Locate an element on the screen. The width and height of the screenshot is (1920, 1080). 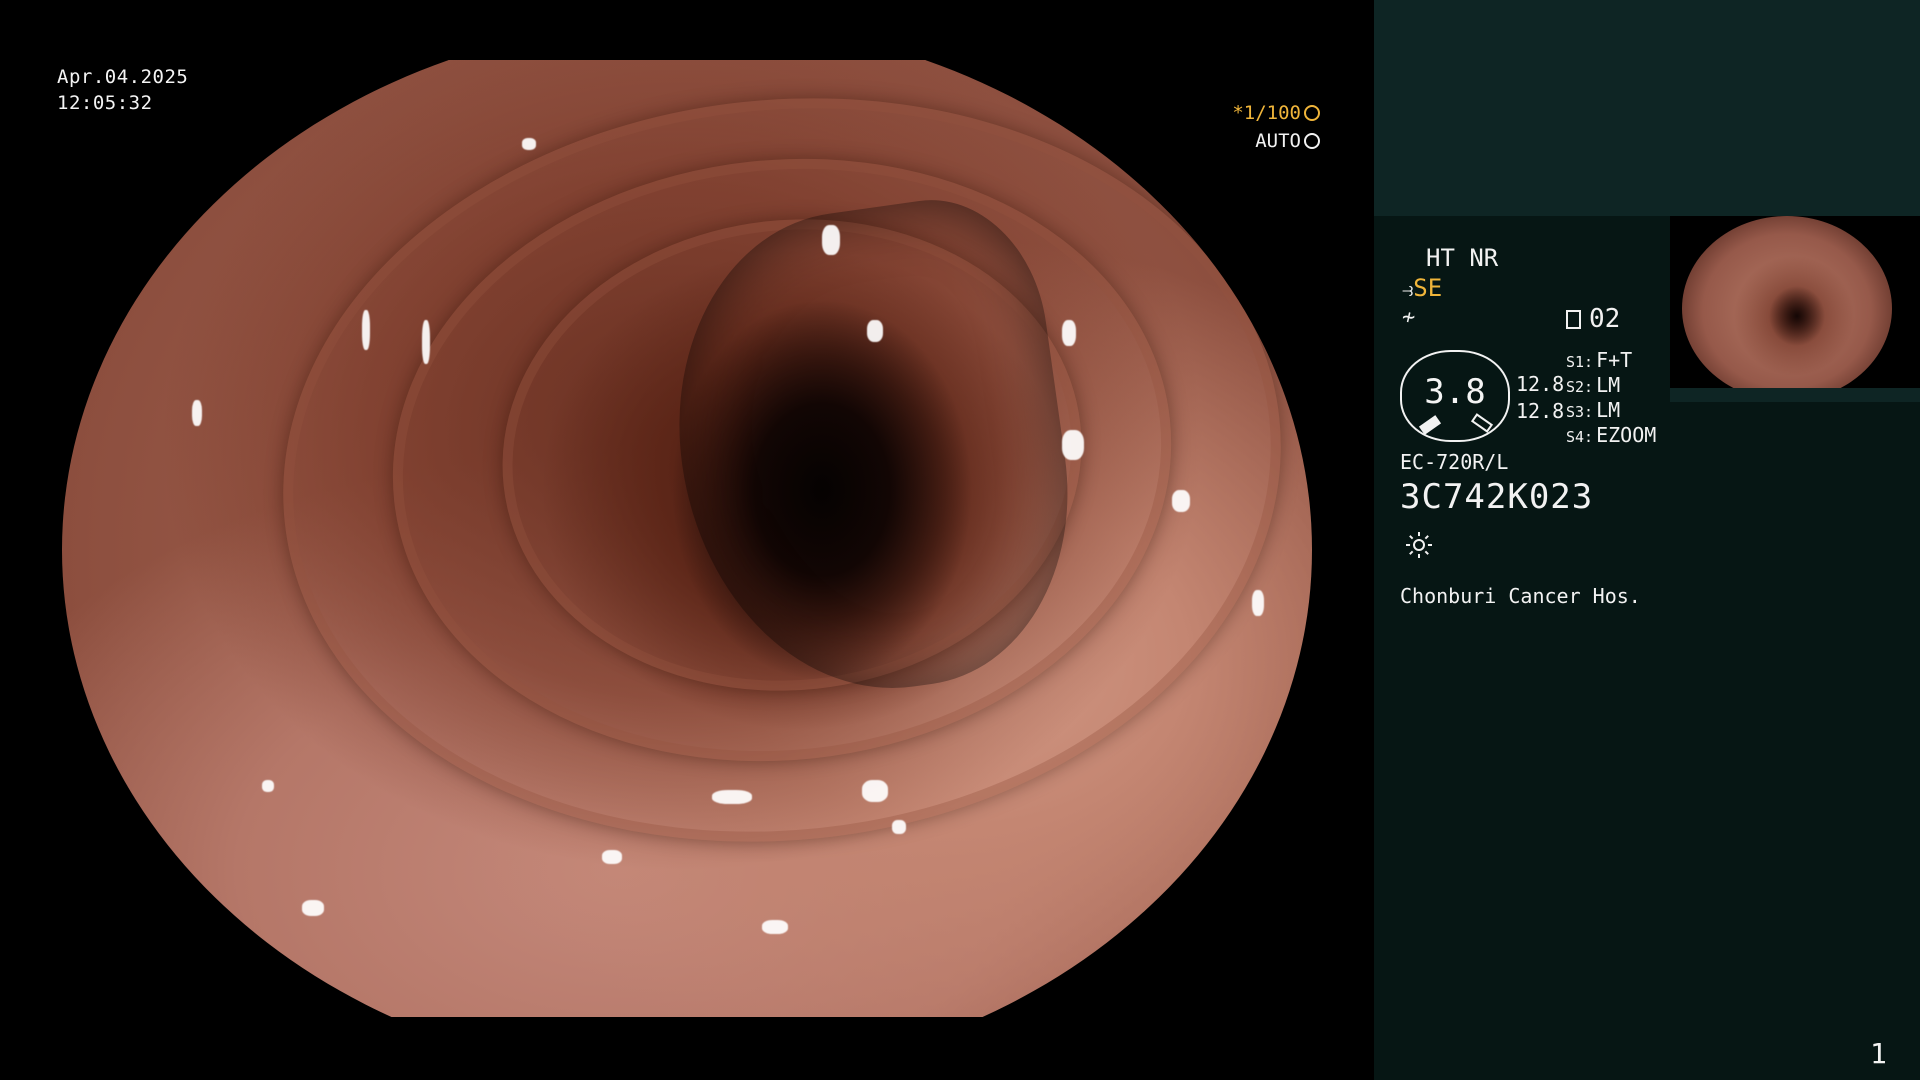
exposure-mode-text: AUTO is located at coordinates (1278, 141).